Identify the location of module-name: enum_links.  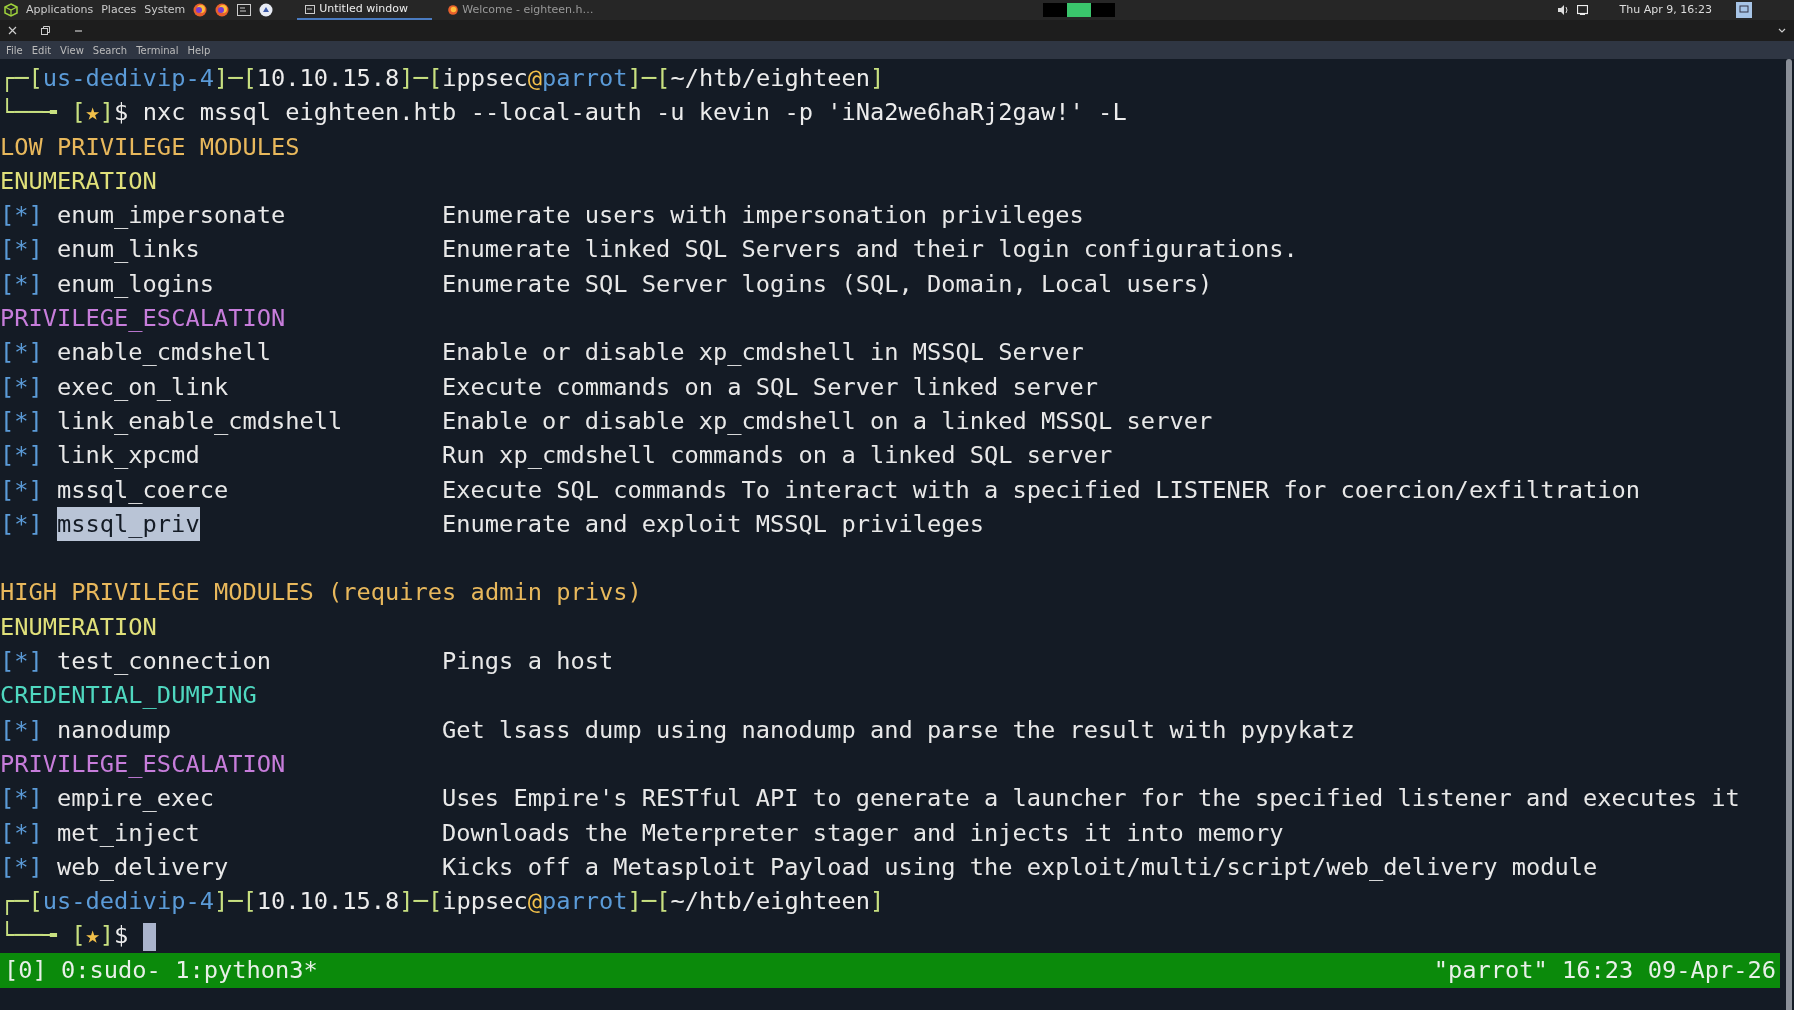
(128, 250).